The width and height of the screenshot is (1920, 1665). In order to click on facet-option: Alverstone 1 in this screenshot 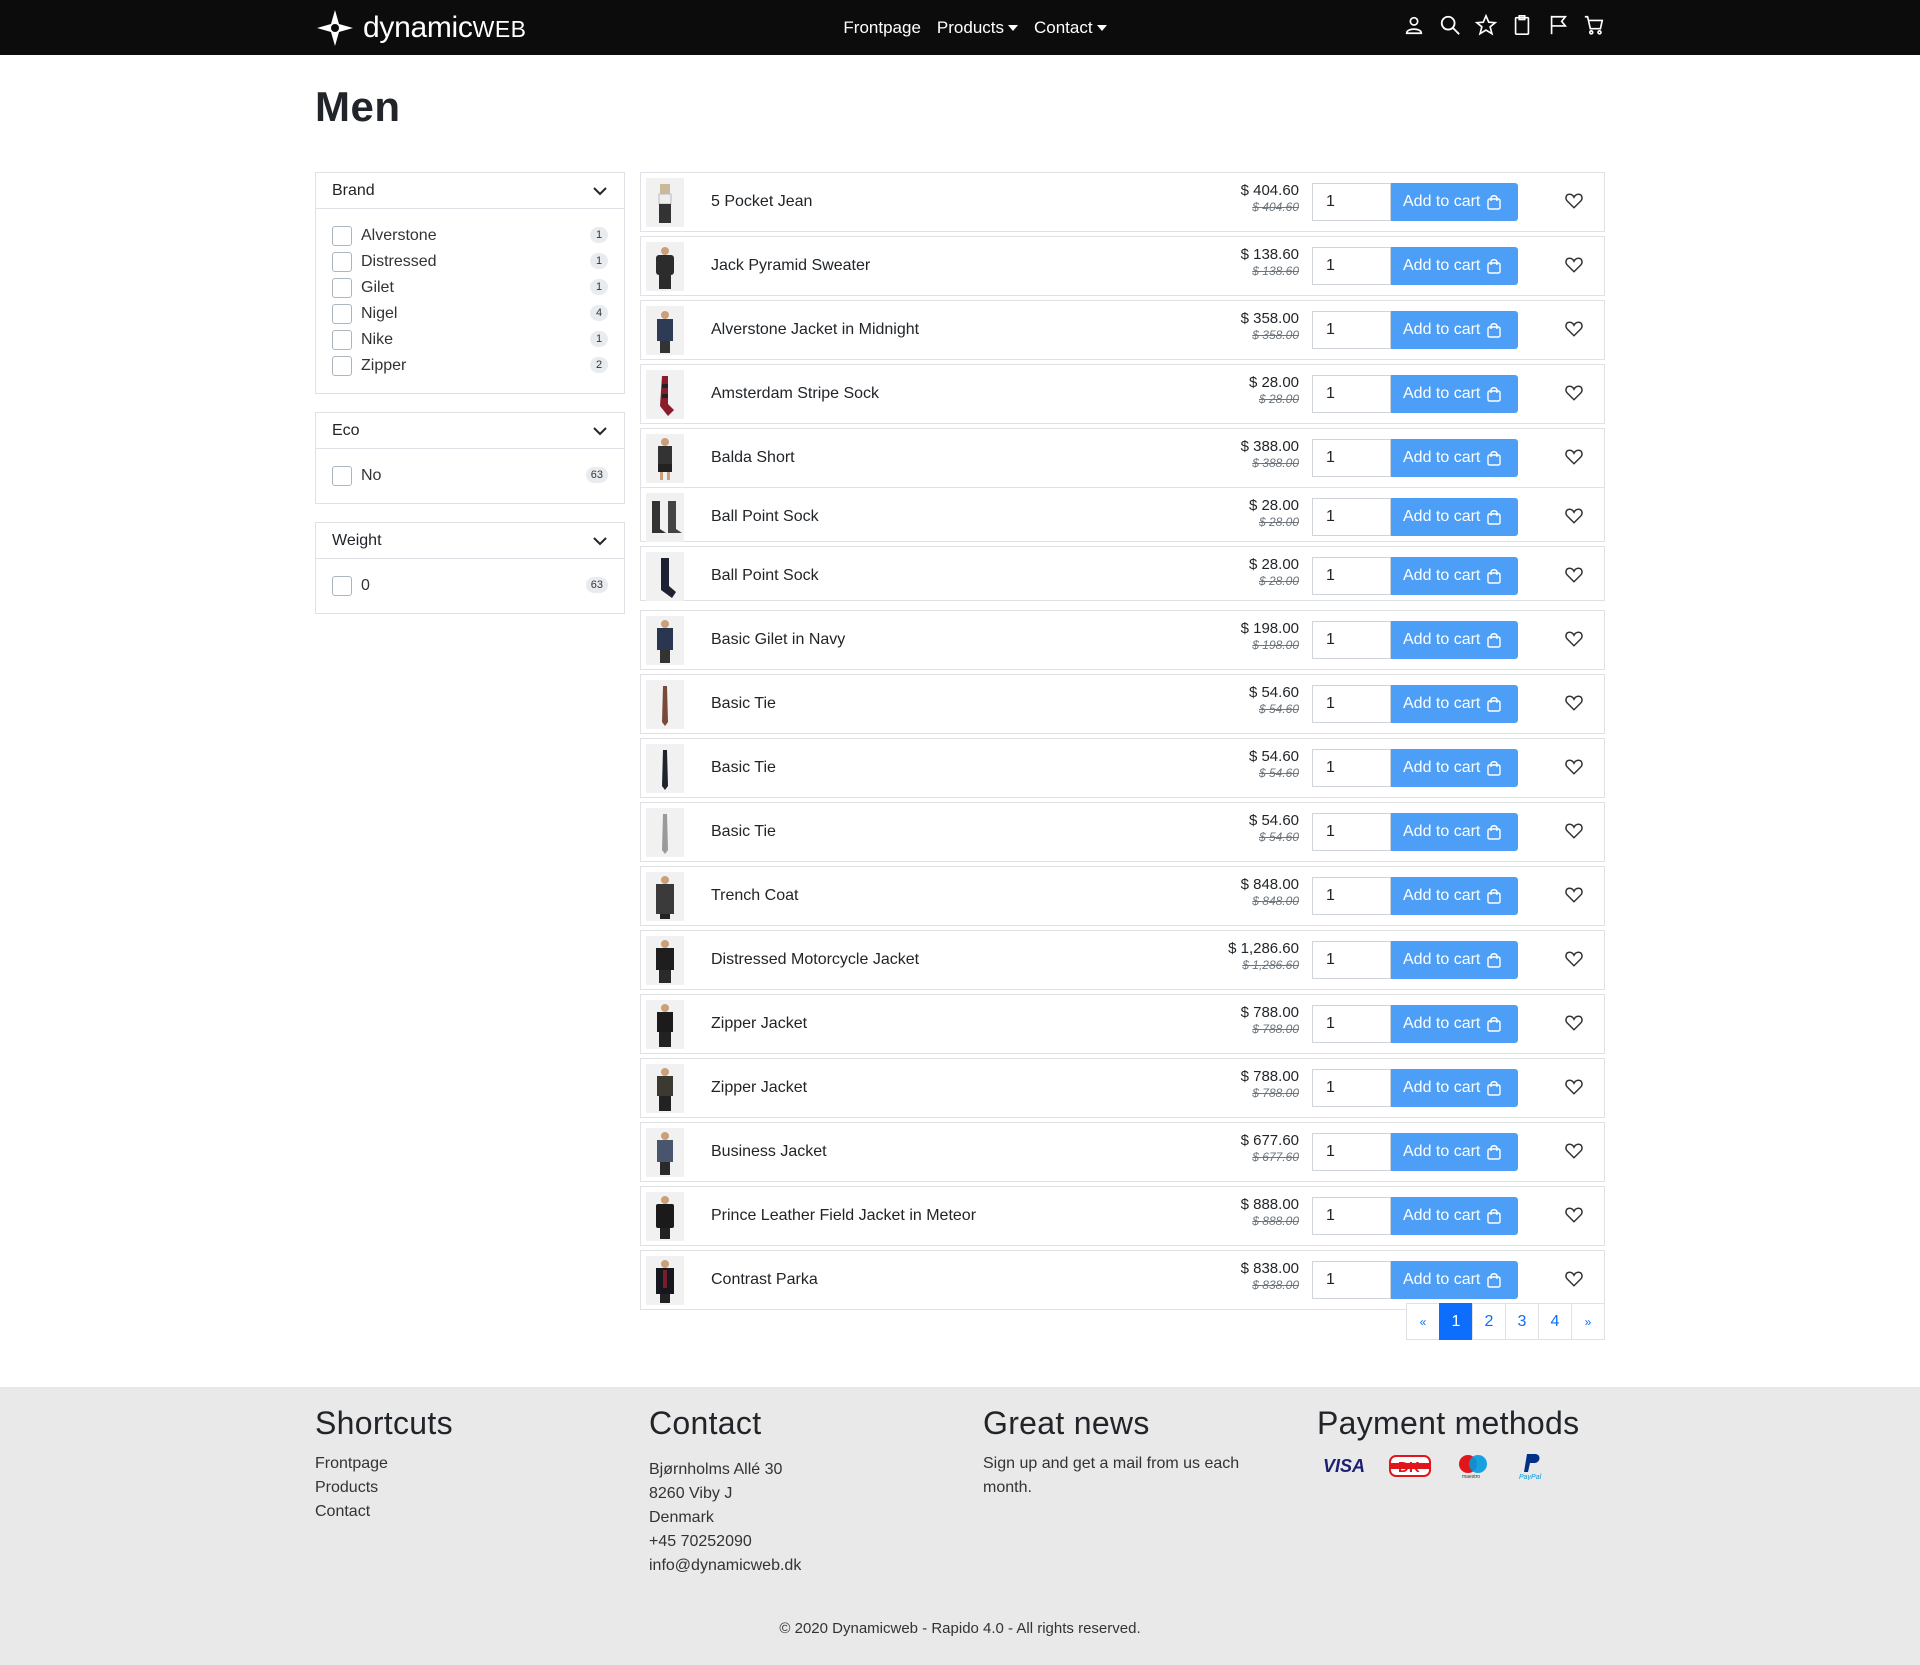, I will do `click(470, 236)`.